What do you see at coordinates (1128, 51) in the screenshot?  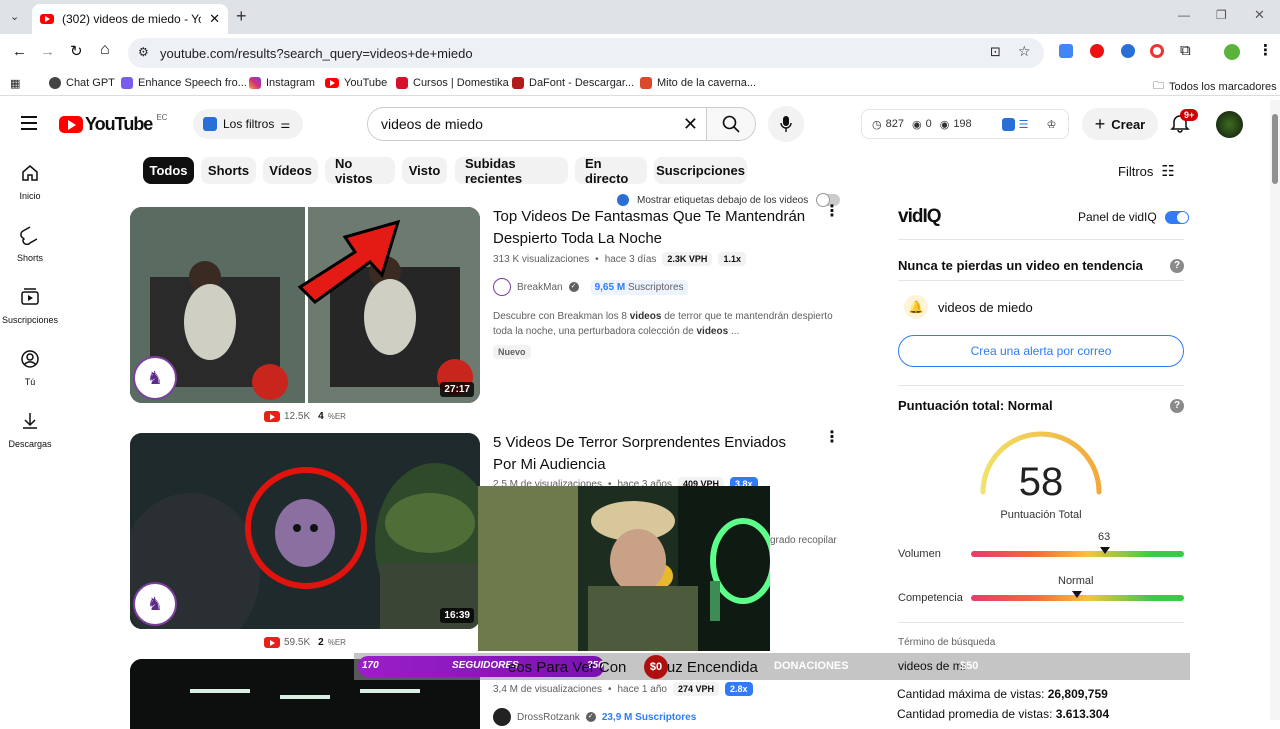 I see `vidiq-extension-icon` at bounding box center [1128, 51].